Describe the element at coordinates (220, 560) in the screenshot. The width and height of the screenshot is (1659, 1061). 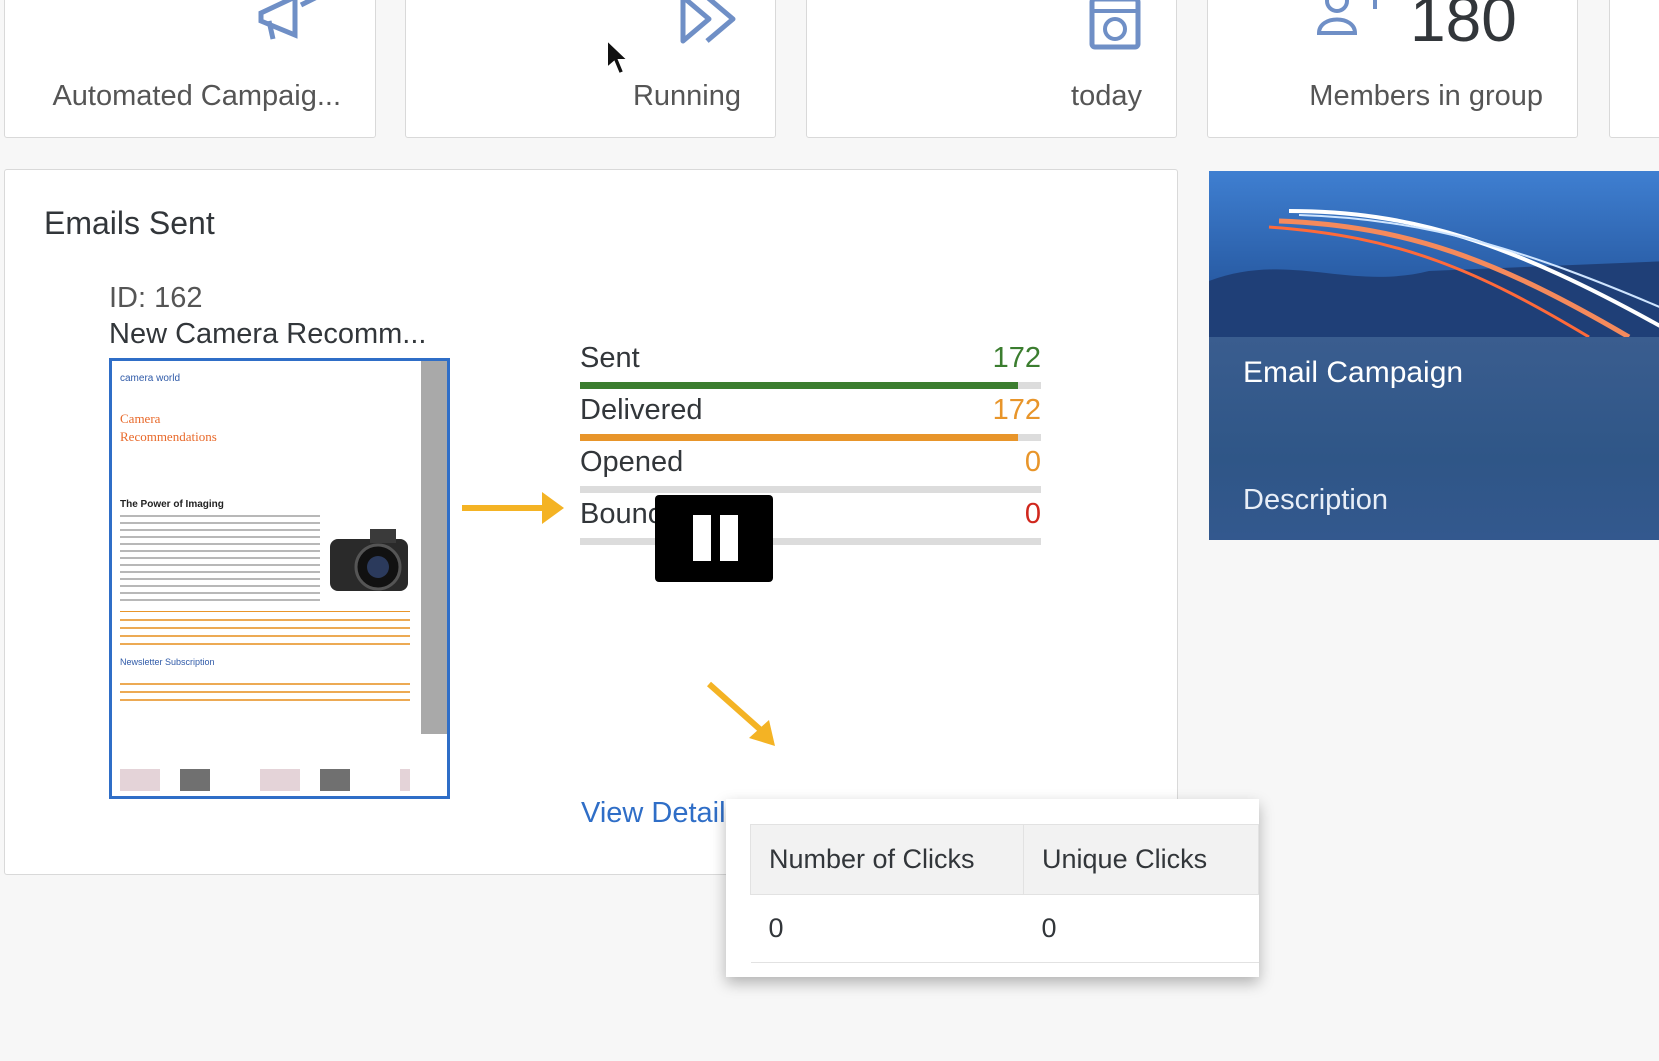
I see `preview-body-text` at that location.